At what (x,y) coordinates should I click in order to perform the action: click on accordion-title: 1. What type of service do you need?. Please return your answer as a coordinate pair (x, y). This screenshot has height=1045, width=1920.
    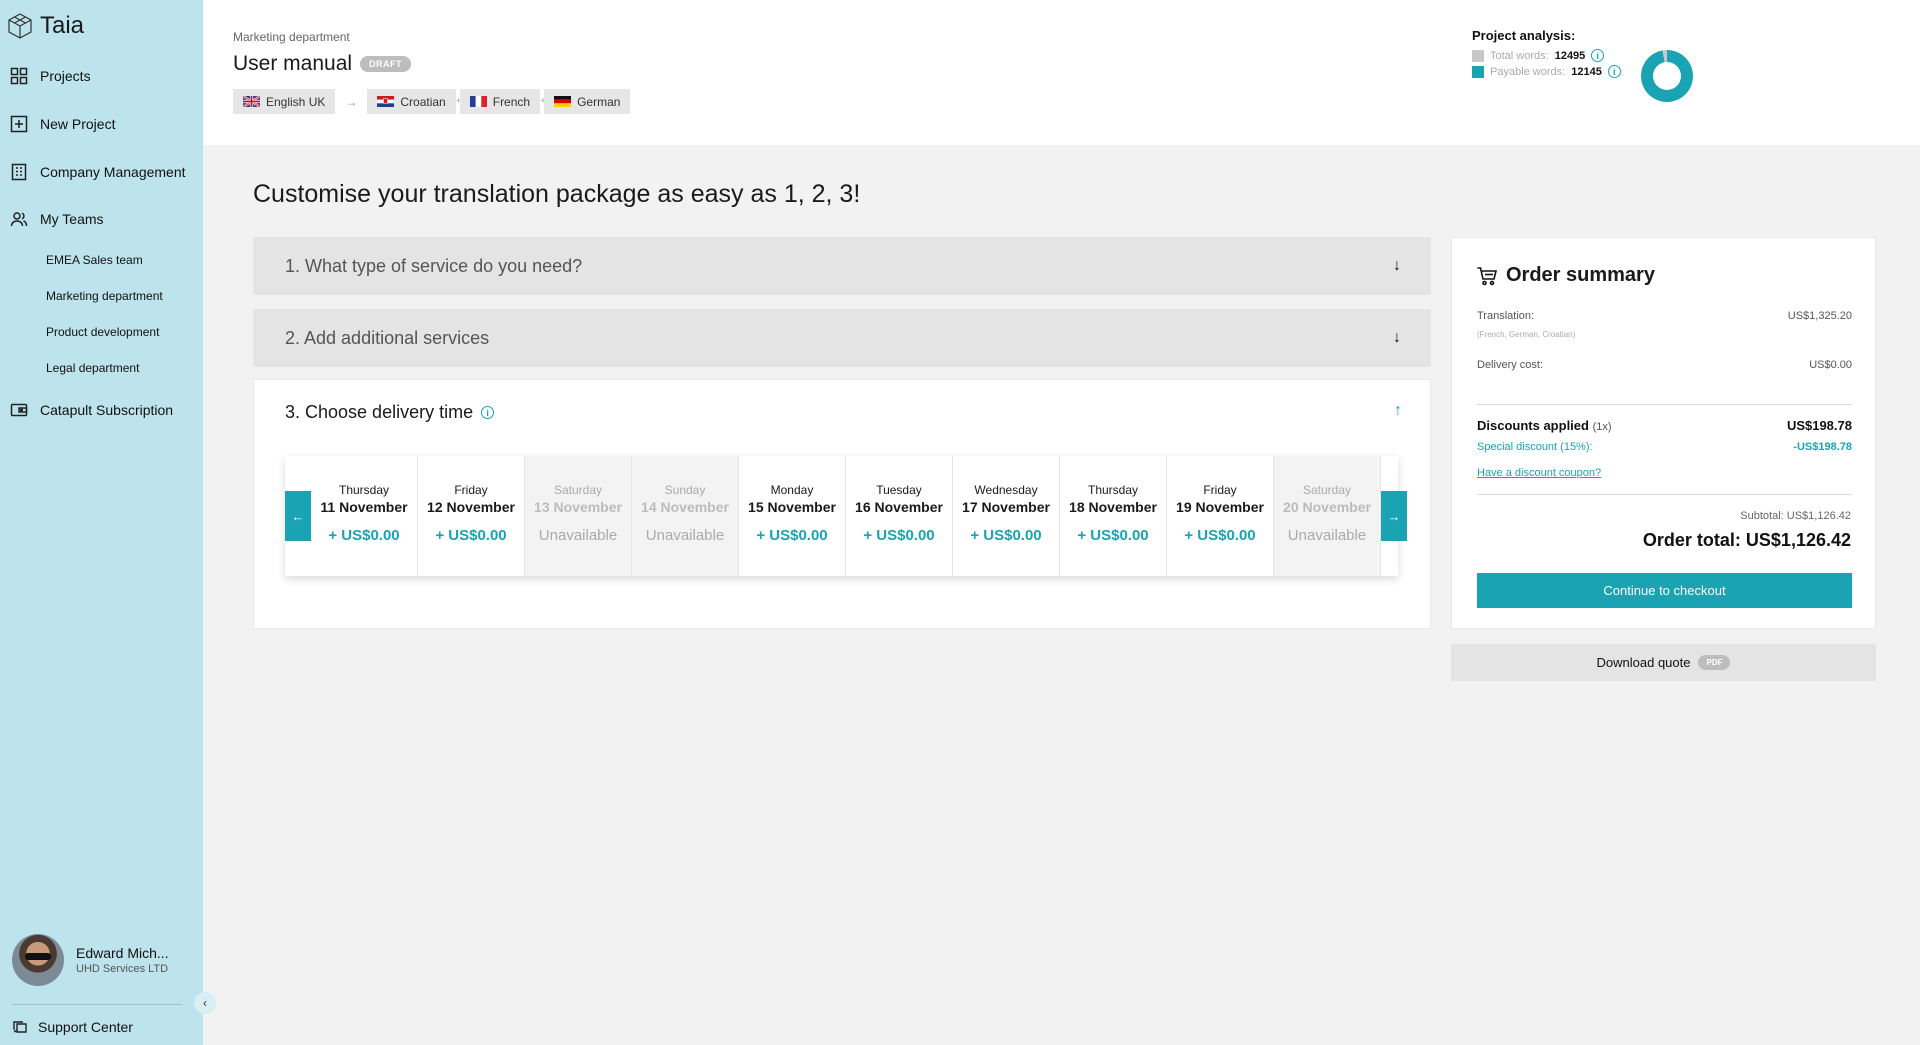
    Looking at the image, I should click on (434, 265).